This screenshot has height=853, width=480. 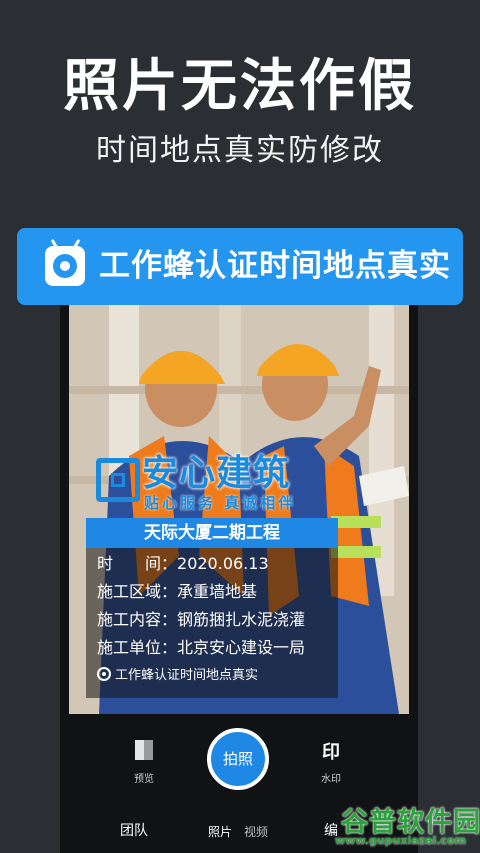 I want to click on preview-label: 预览, so click(x=144, y=777).